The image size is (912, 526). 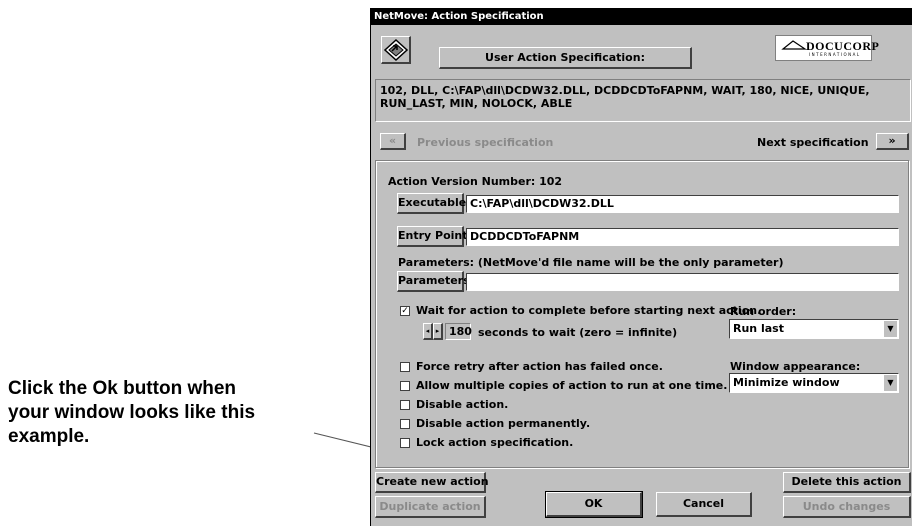 I want to click on entry-point-field: DCDDCDToFAPNM, so click(x=682, y=237).